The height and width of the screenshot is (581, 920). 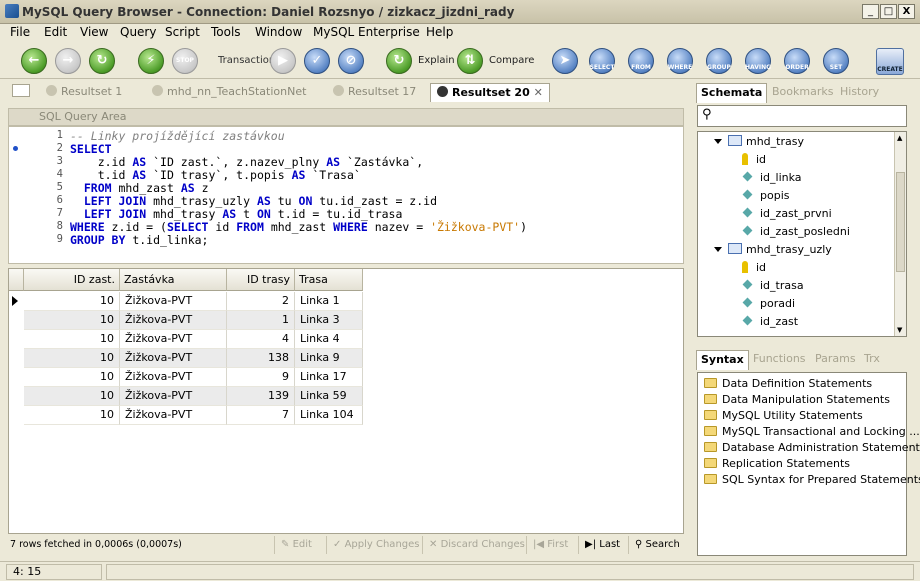 What do you see at coordinates (399, 61) in the screenshot?
I see `explain-button: ↻` at bounding box center [399, 61].